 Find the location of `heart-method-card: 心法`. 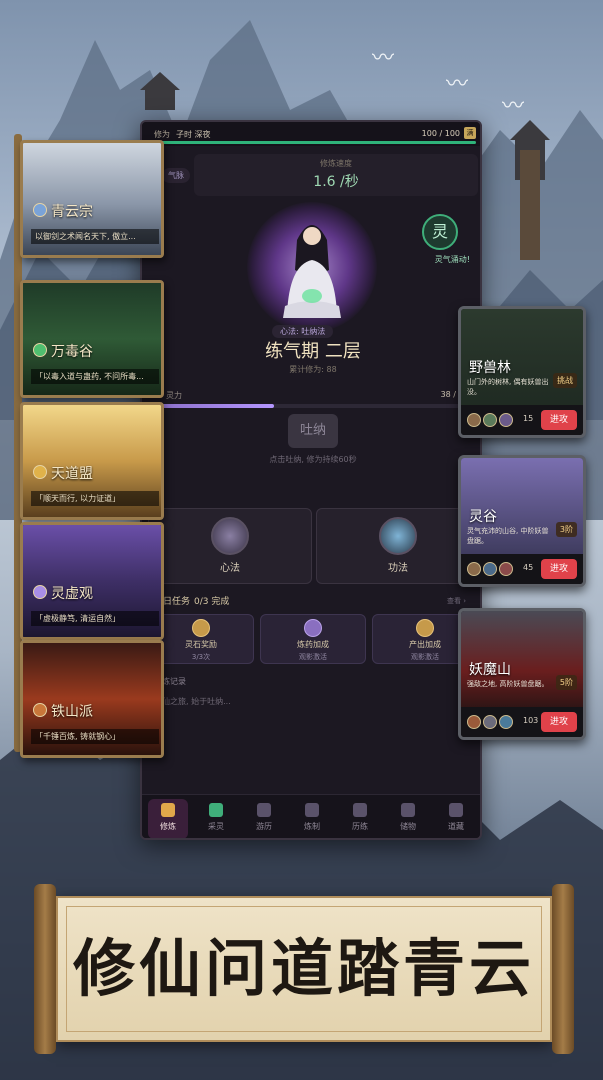

heart-method-card: 心法 is located at coordinates (230, 546).